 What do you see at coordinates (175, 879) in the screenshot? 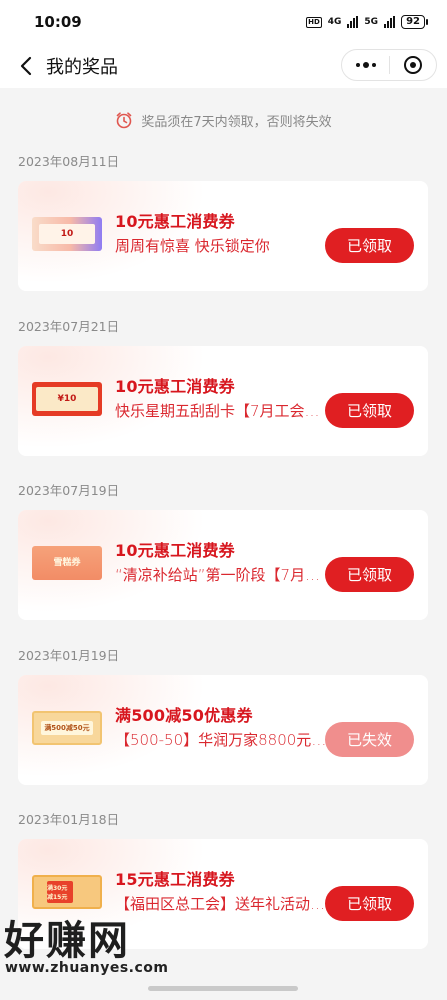
I see `coupon-title: 15元惠工消费券` at bounding box center [175, 879].